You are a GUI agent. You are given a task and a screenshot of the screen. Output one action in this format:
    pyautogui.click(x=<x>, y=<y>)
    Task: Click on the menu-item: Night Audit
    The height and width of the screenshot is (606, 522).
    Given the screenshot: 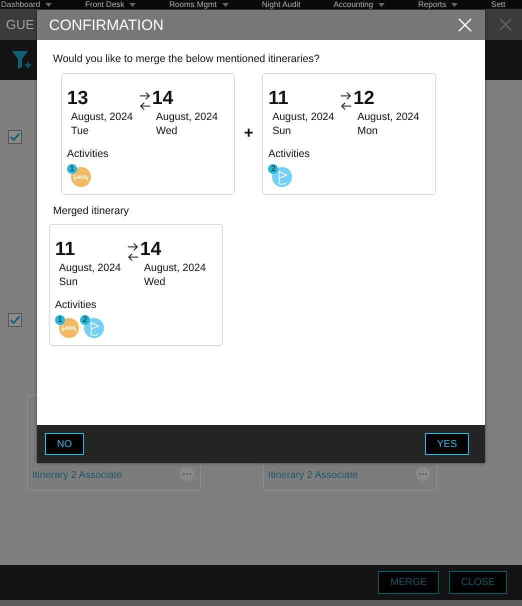 What is the action you would take?
    pyautogui.click(x=281, y=4)
    